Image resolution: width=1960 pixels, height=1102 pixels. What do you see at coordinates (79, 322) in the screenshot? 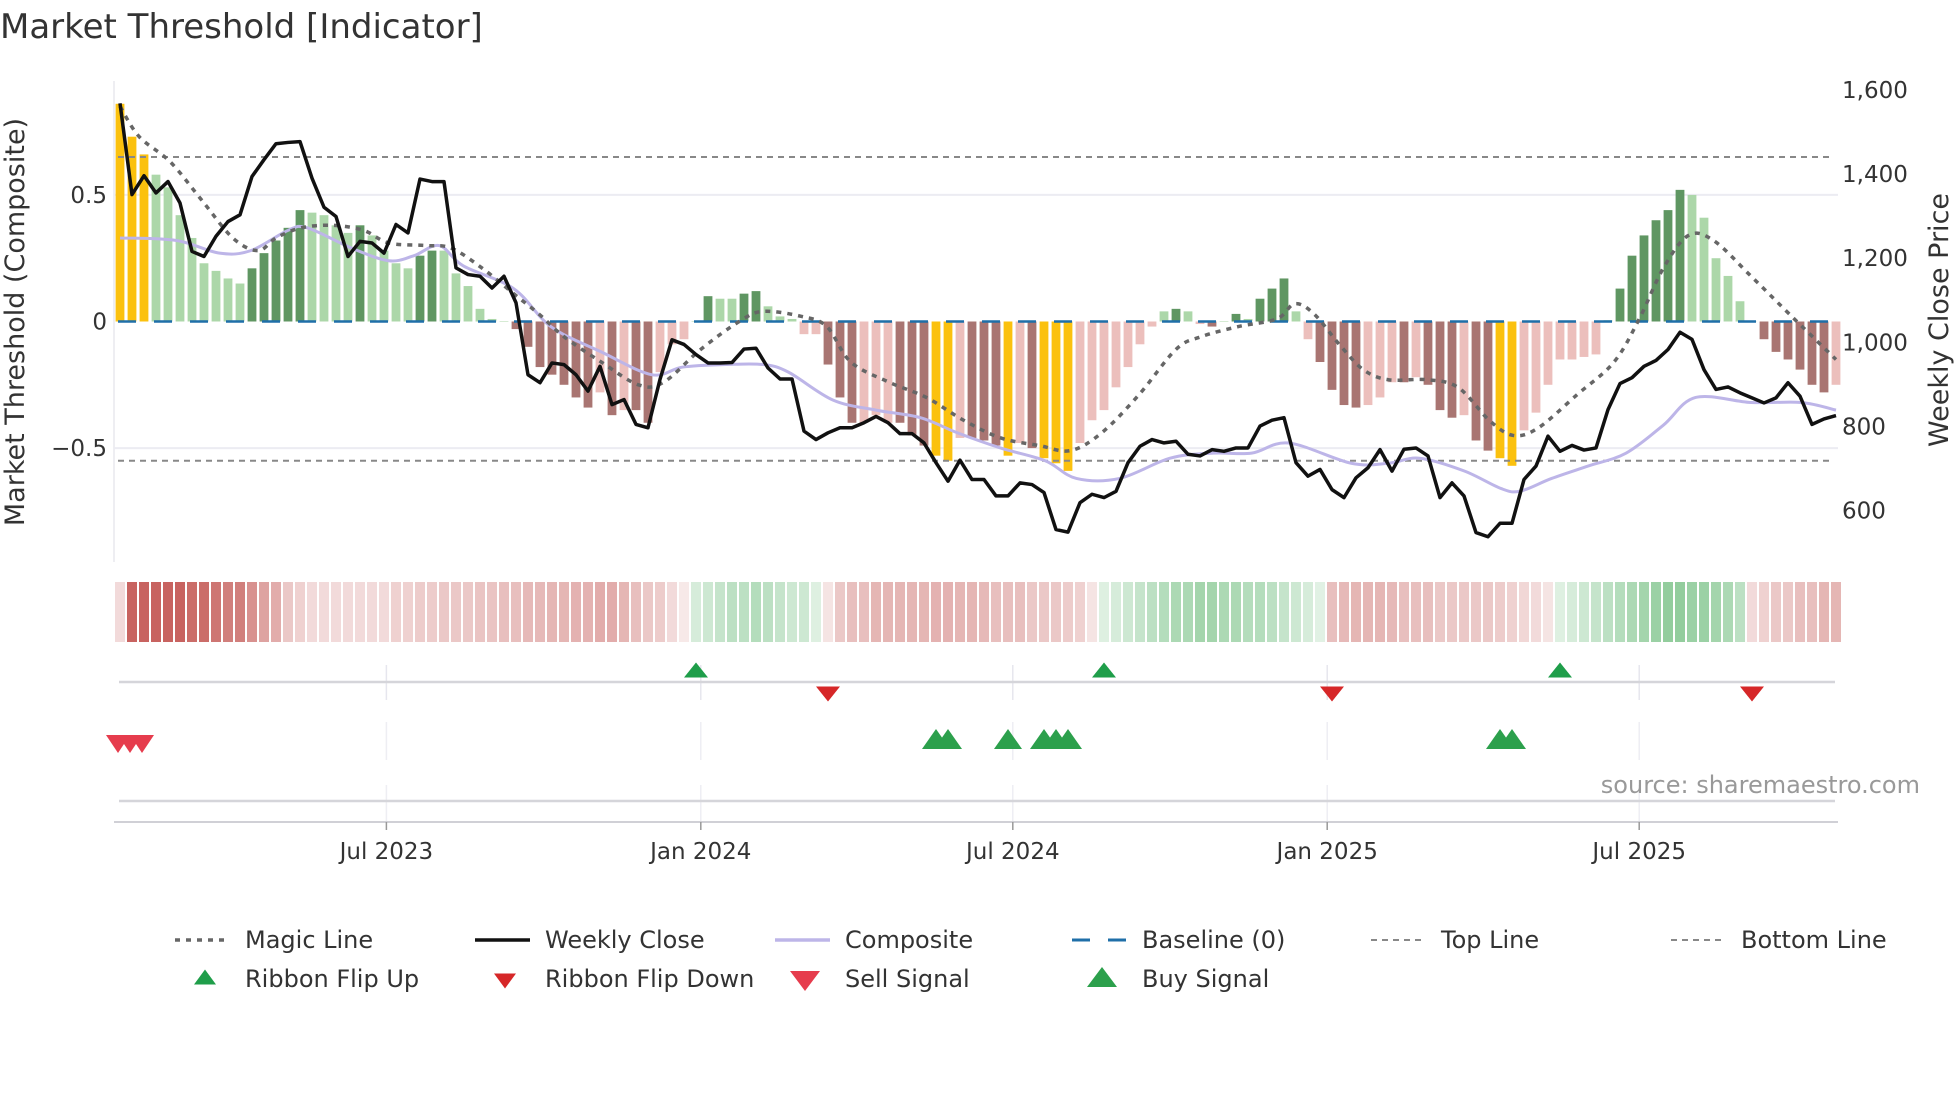
I see `left-axis-ticks: 0.5 0 −0.5` at bounding box center [79, 322].